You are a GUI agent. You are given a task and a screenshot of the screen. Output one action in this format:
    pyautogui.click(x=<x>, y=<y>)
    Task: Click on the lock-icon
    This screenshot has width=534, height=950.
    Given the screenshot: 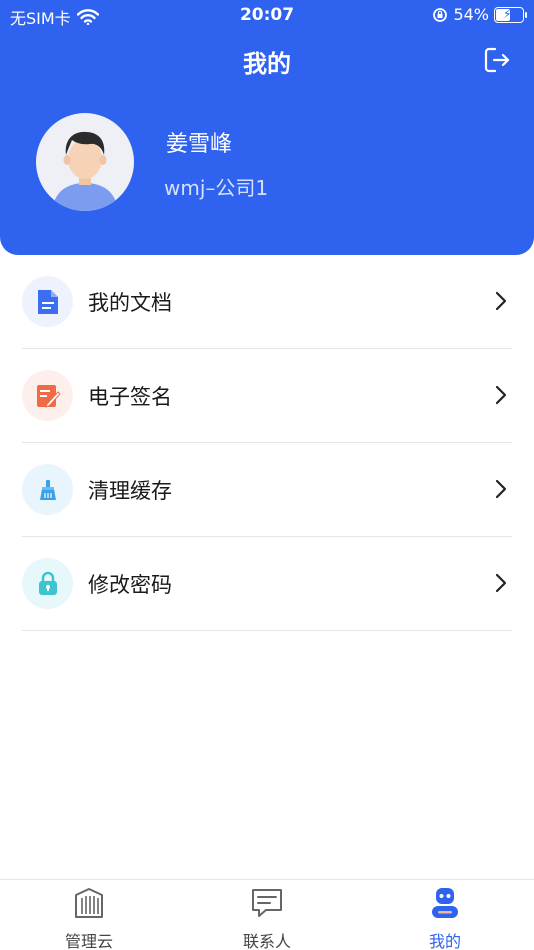 What is the action you would take?
    pyautogui.click(x=47, y=583)
    